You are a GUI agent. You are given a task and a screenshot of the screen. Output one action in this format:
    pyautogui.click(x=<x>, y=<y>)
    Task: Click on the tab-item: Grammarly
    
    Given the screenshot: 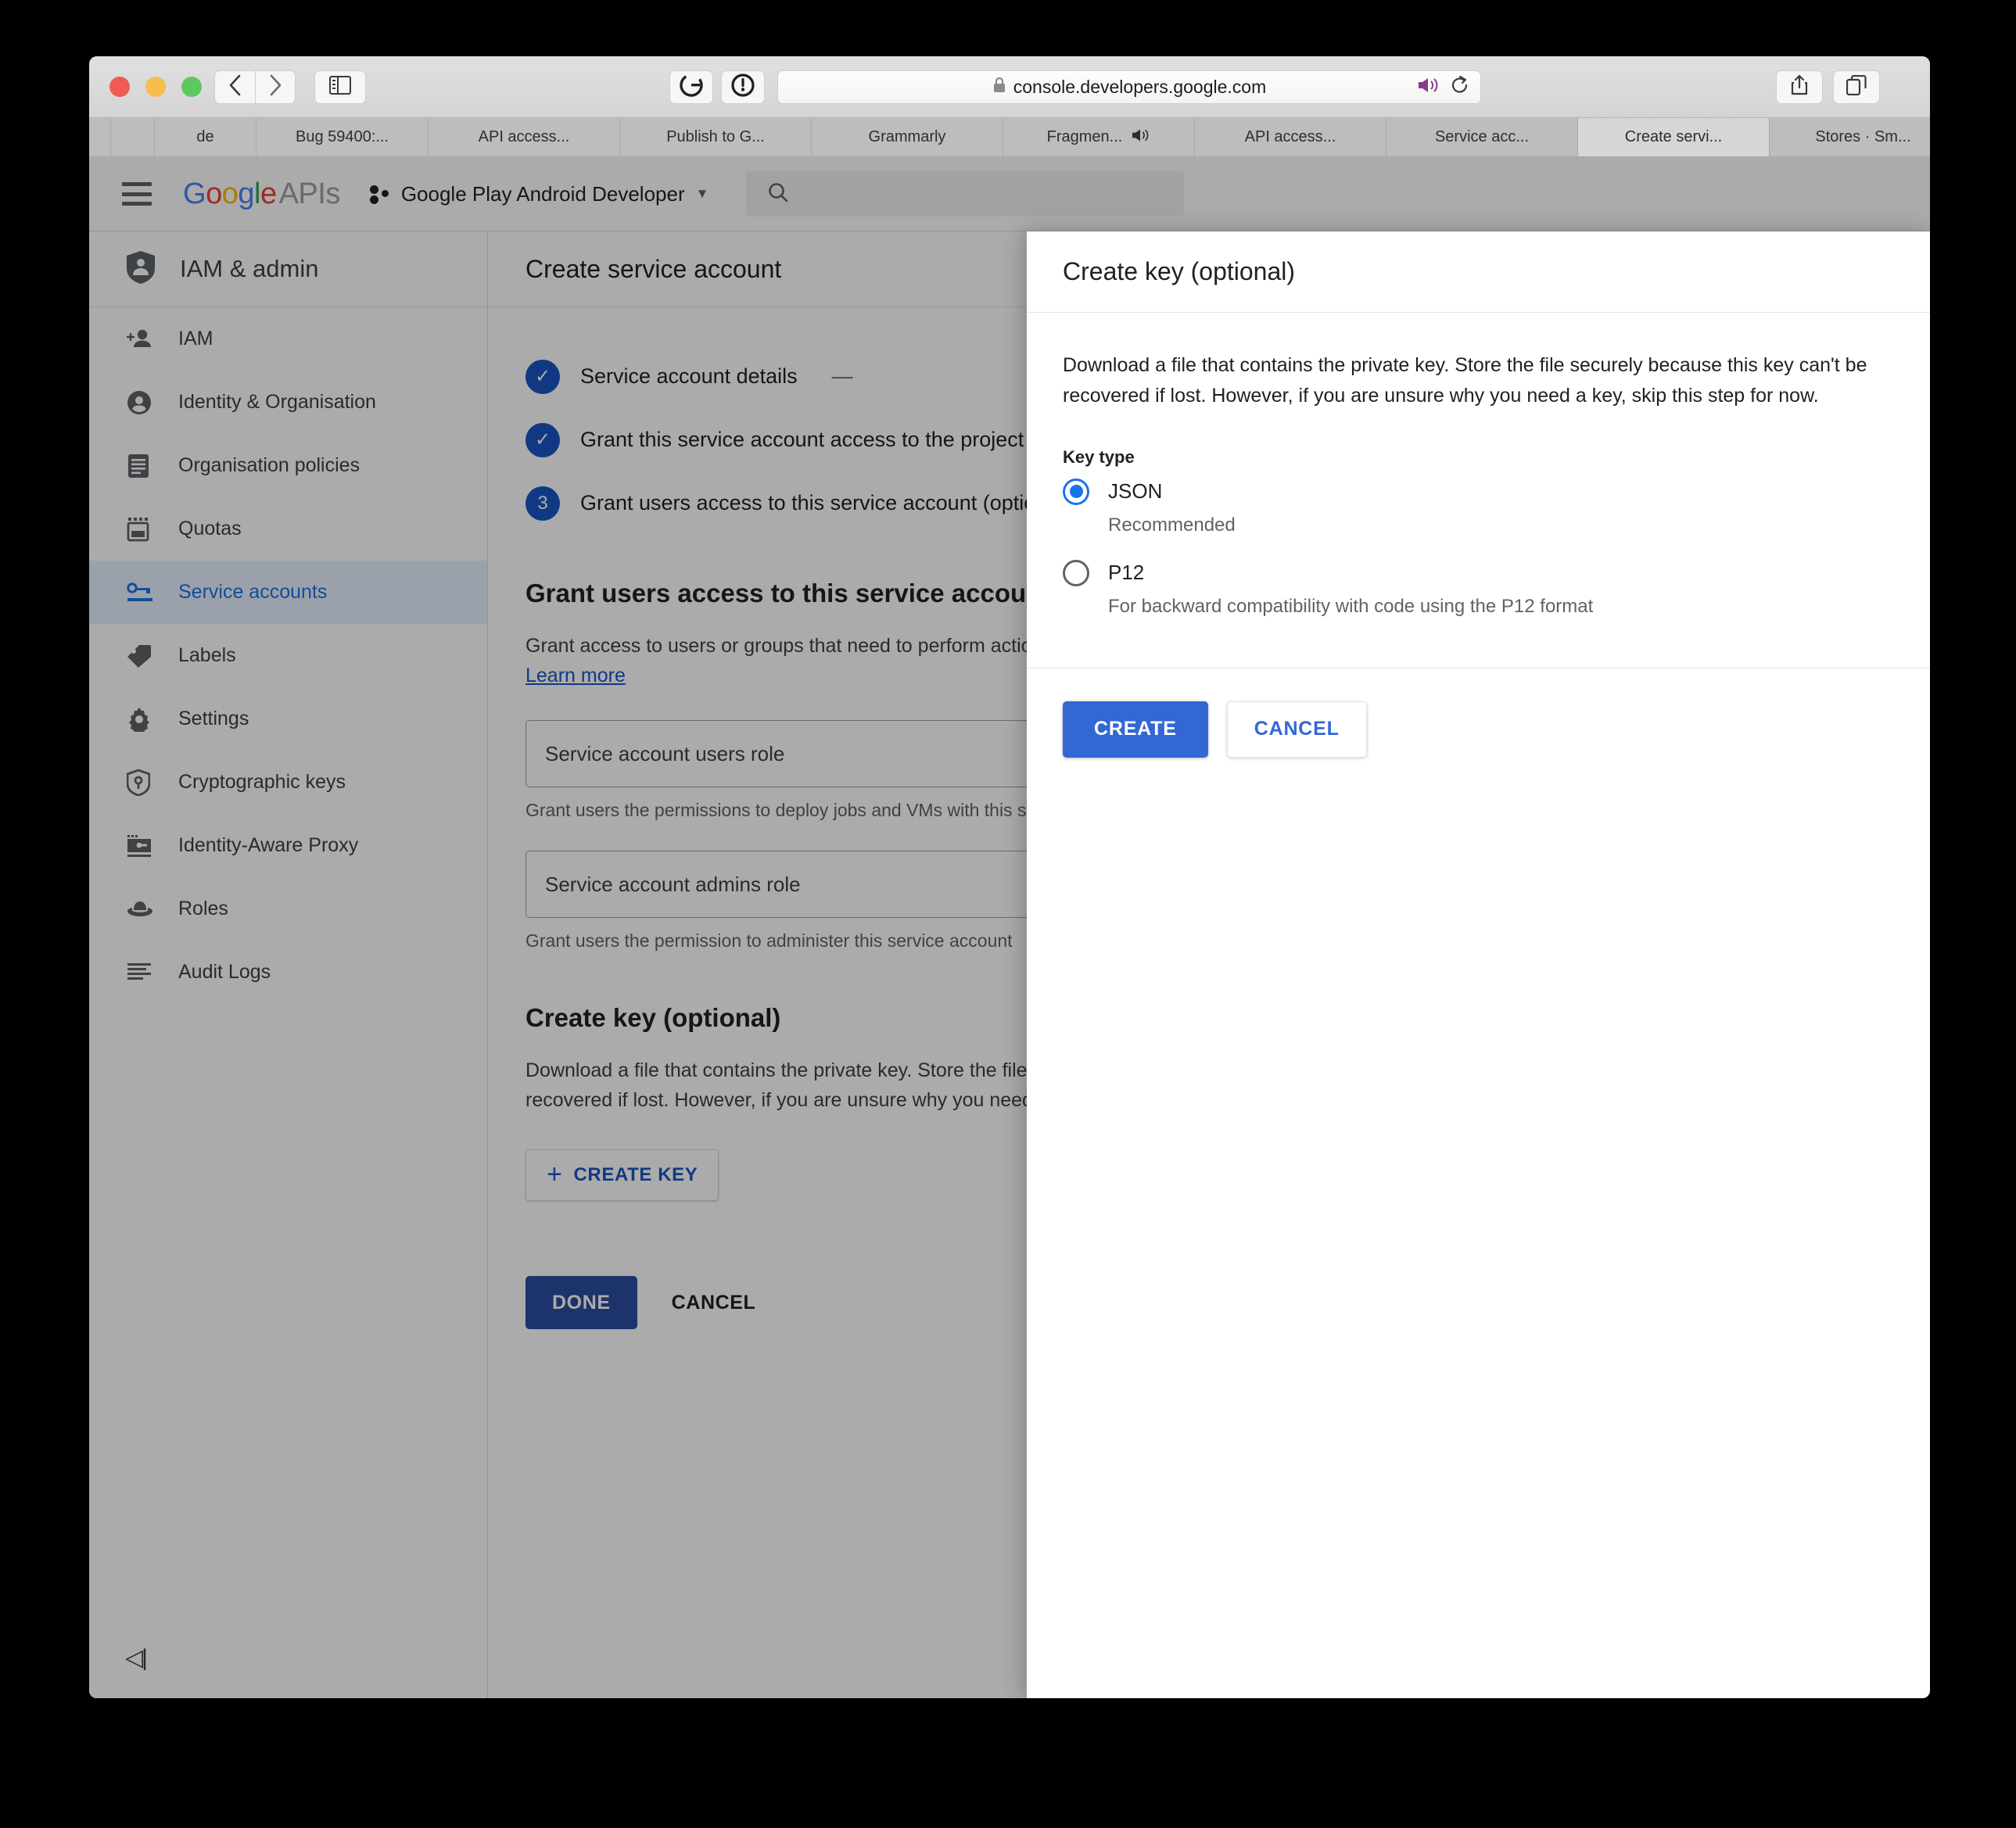 What is the action you would take?
    pyautogui.click(x=907, y=137)
    